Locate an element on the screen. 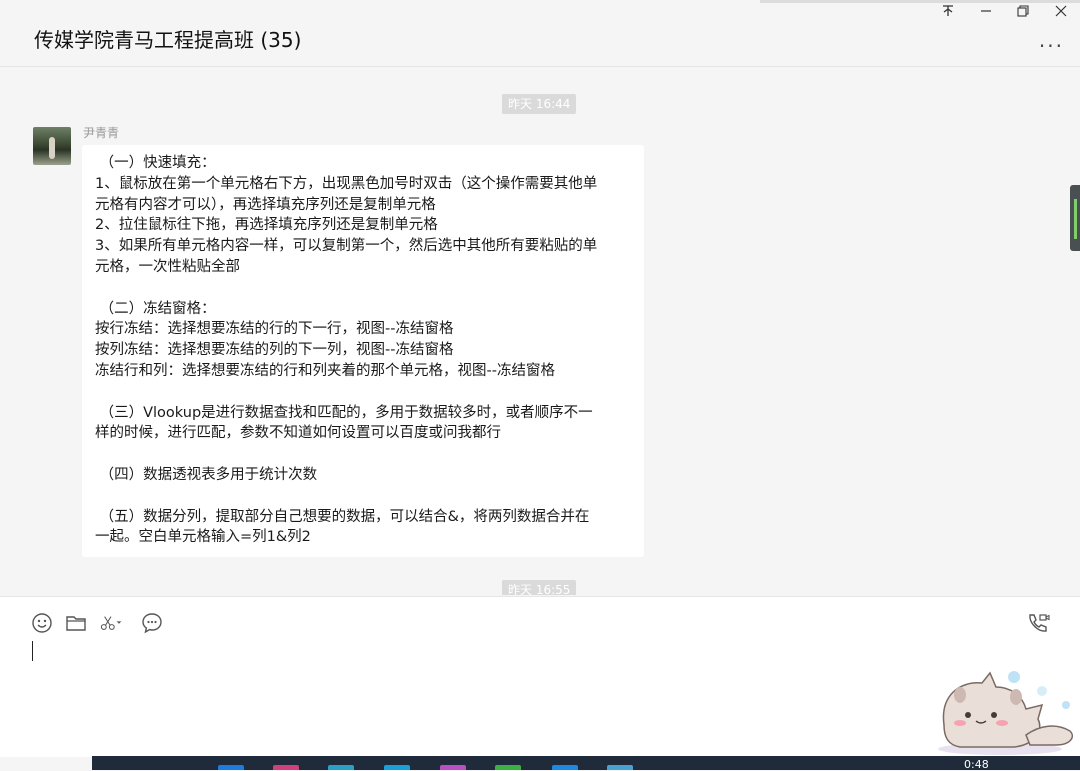  close-button is located at coordinates (1061, 14).